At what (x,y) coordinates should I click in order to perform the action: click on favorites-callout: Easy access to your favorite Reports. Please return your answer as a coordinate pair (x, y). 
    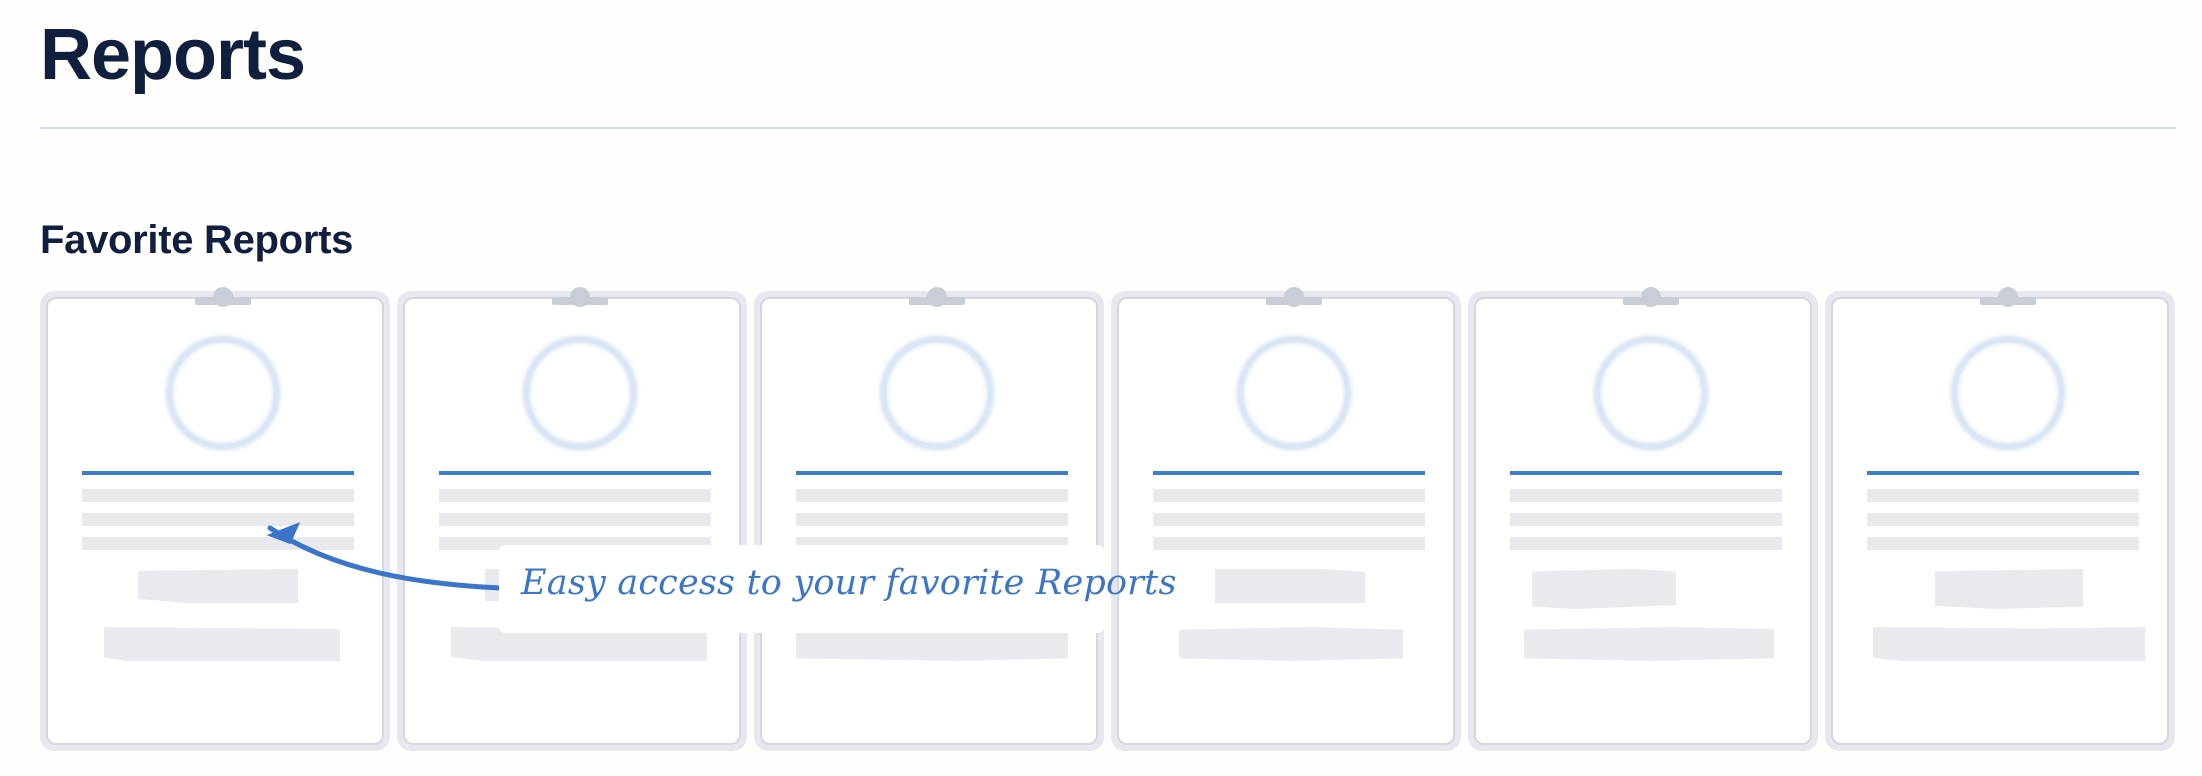
    Looking at the image, I should click on (837, 589).